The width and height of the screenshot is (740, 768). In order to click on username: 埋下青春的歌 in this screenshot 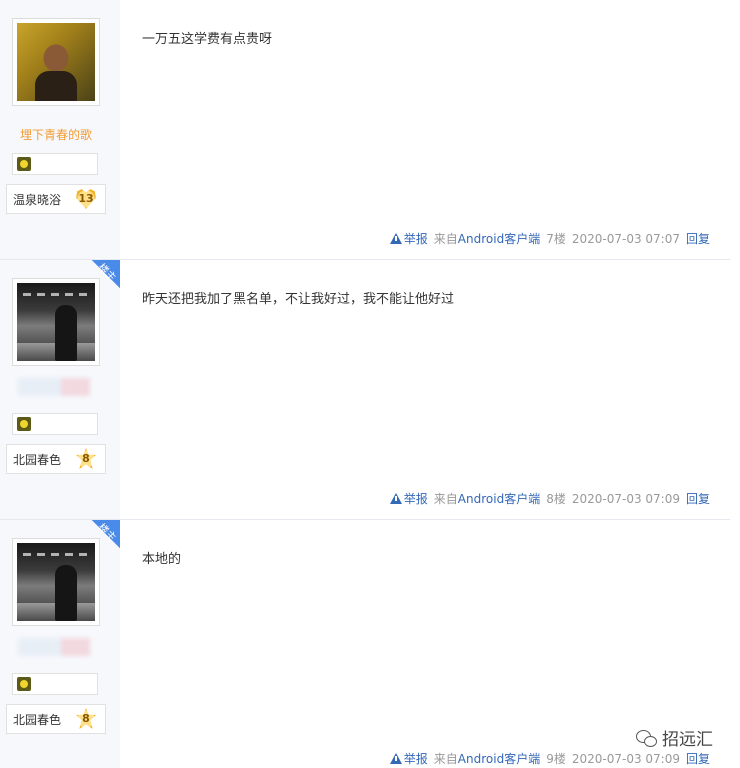, I will do `click(56, 134)`.